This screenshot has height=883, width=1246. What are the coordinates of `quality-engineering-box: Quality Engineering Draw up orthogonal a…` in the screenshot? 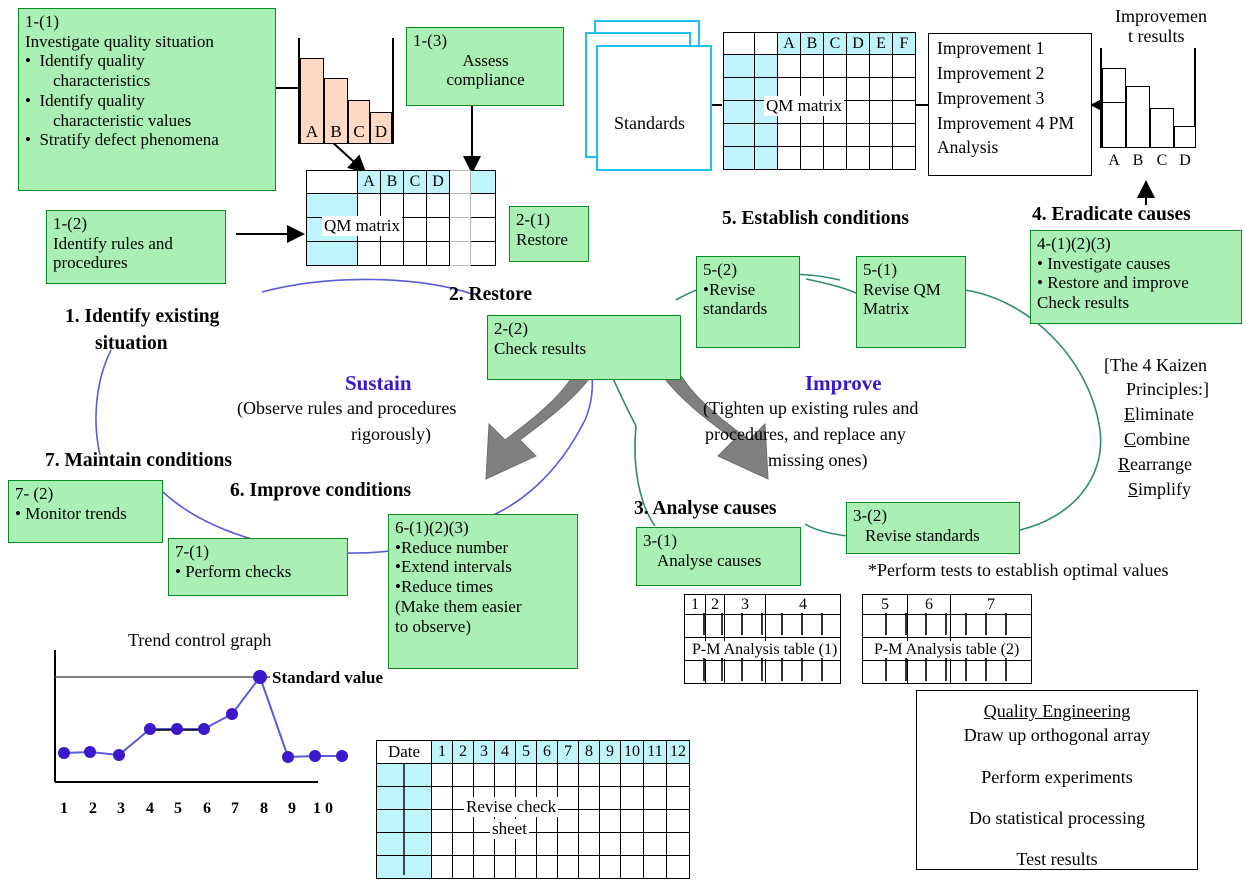 It's located at (1057, 780).